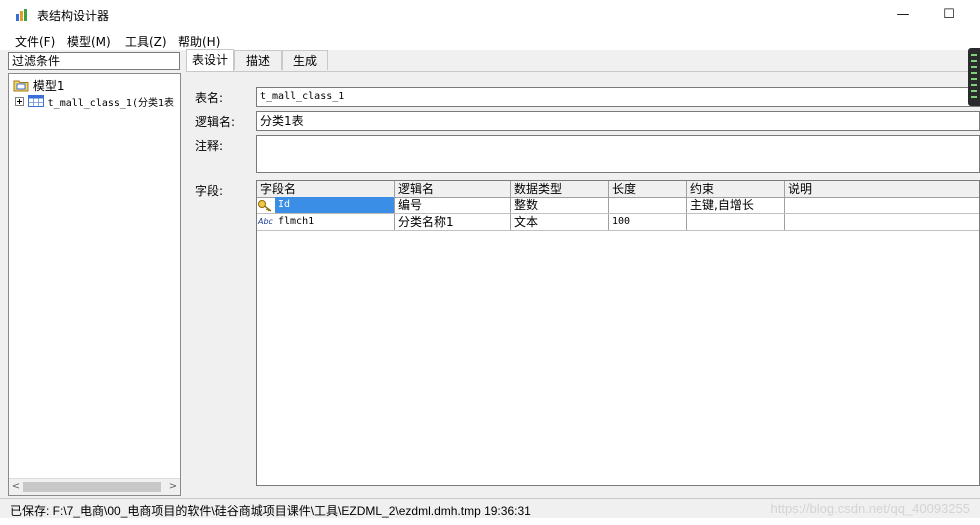 This screenshot has width=980, height=525. I want to click on header-length: 长度, so click(648, 189).